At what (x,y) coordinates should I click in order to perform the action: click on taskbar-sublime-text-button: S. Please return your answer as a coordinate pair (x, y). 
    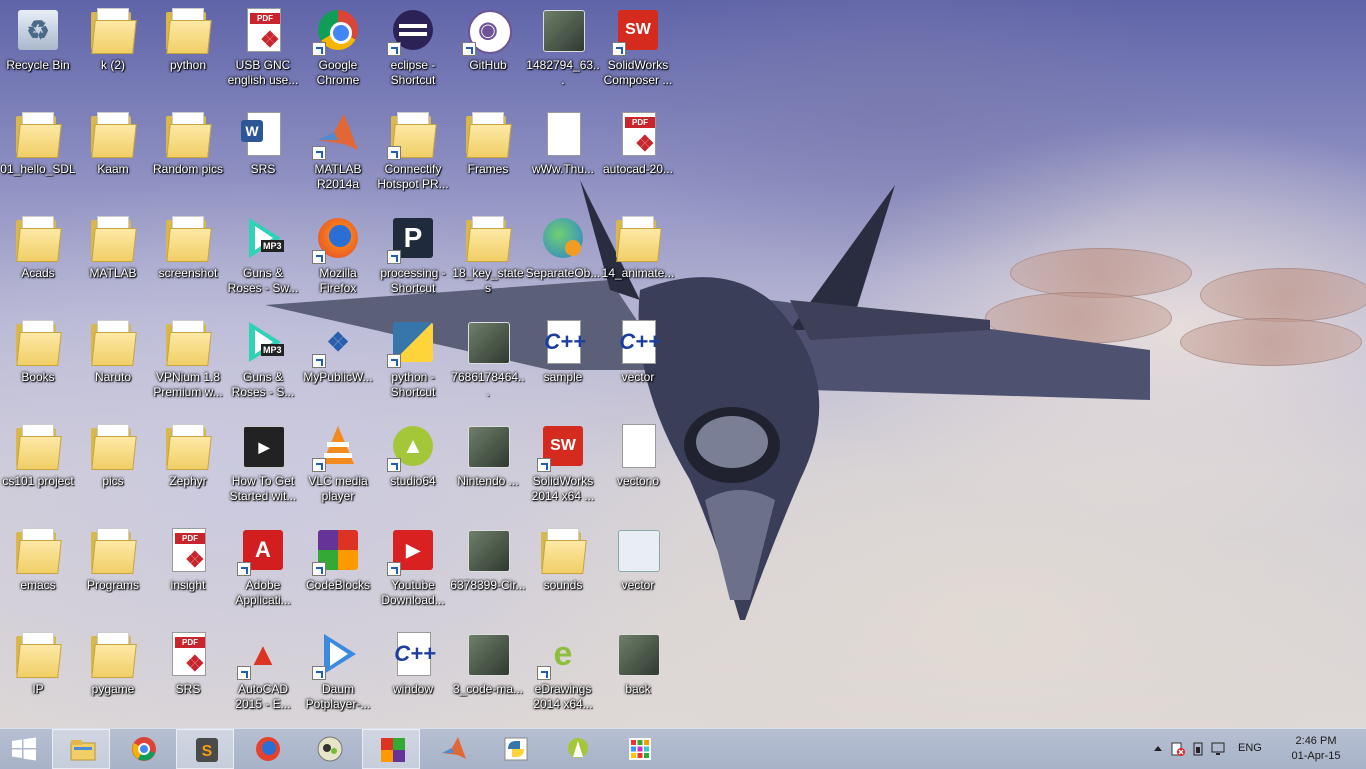
    Looking at the image, I should click on (205, 749).